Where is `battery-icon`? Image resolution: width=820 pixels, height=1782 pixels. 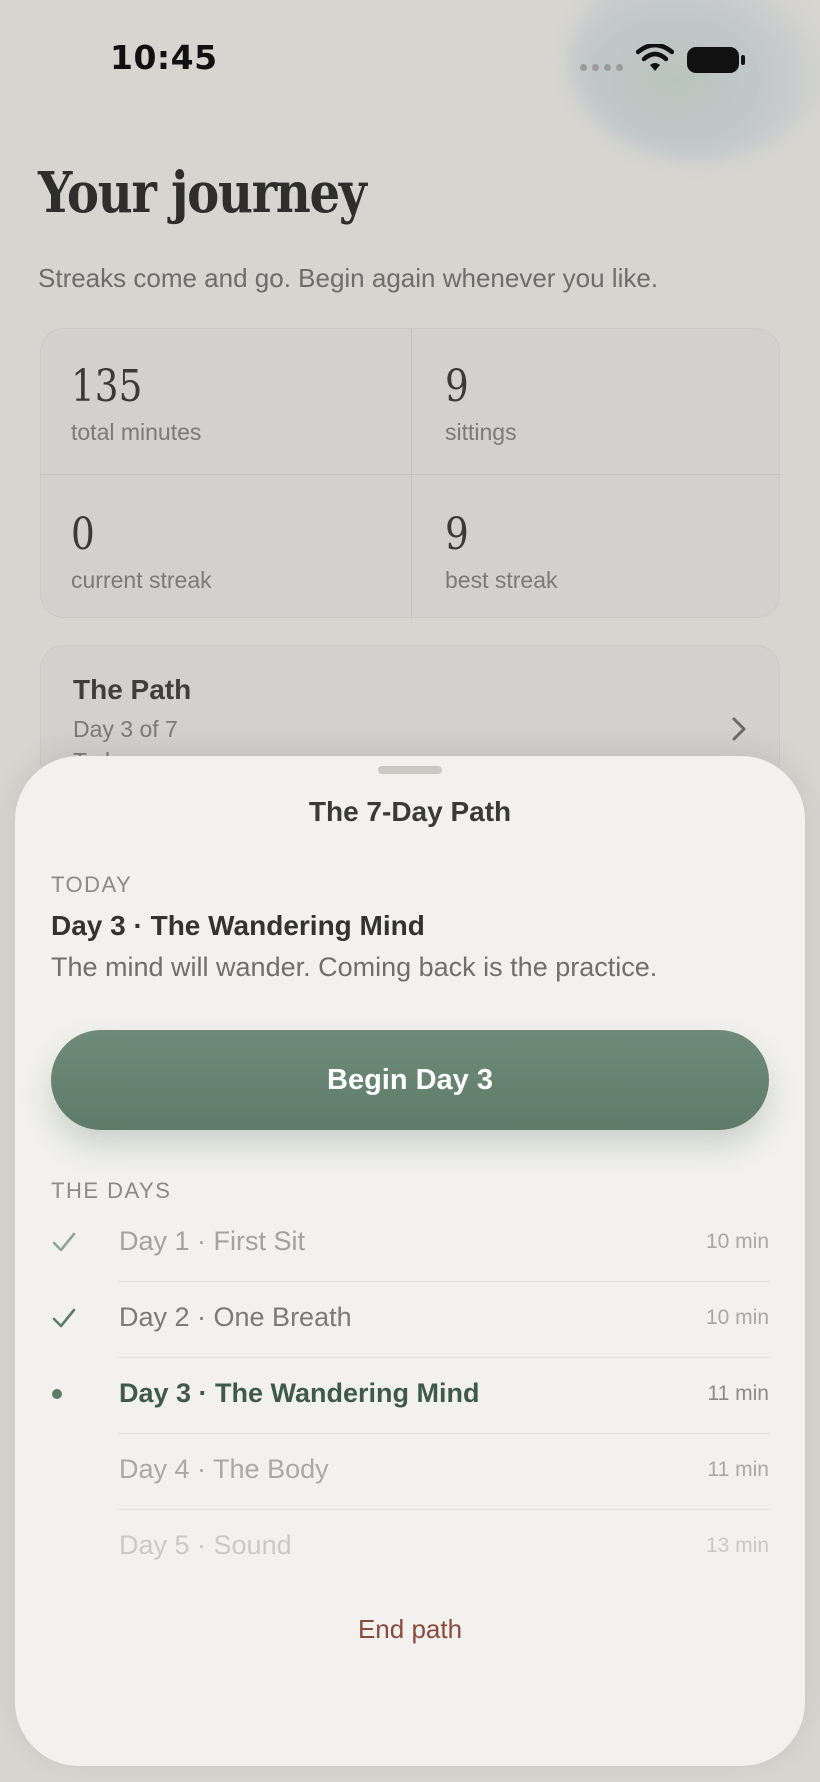 battery-icon is located at coordinates (716, 60).